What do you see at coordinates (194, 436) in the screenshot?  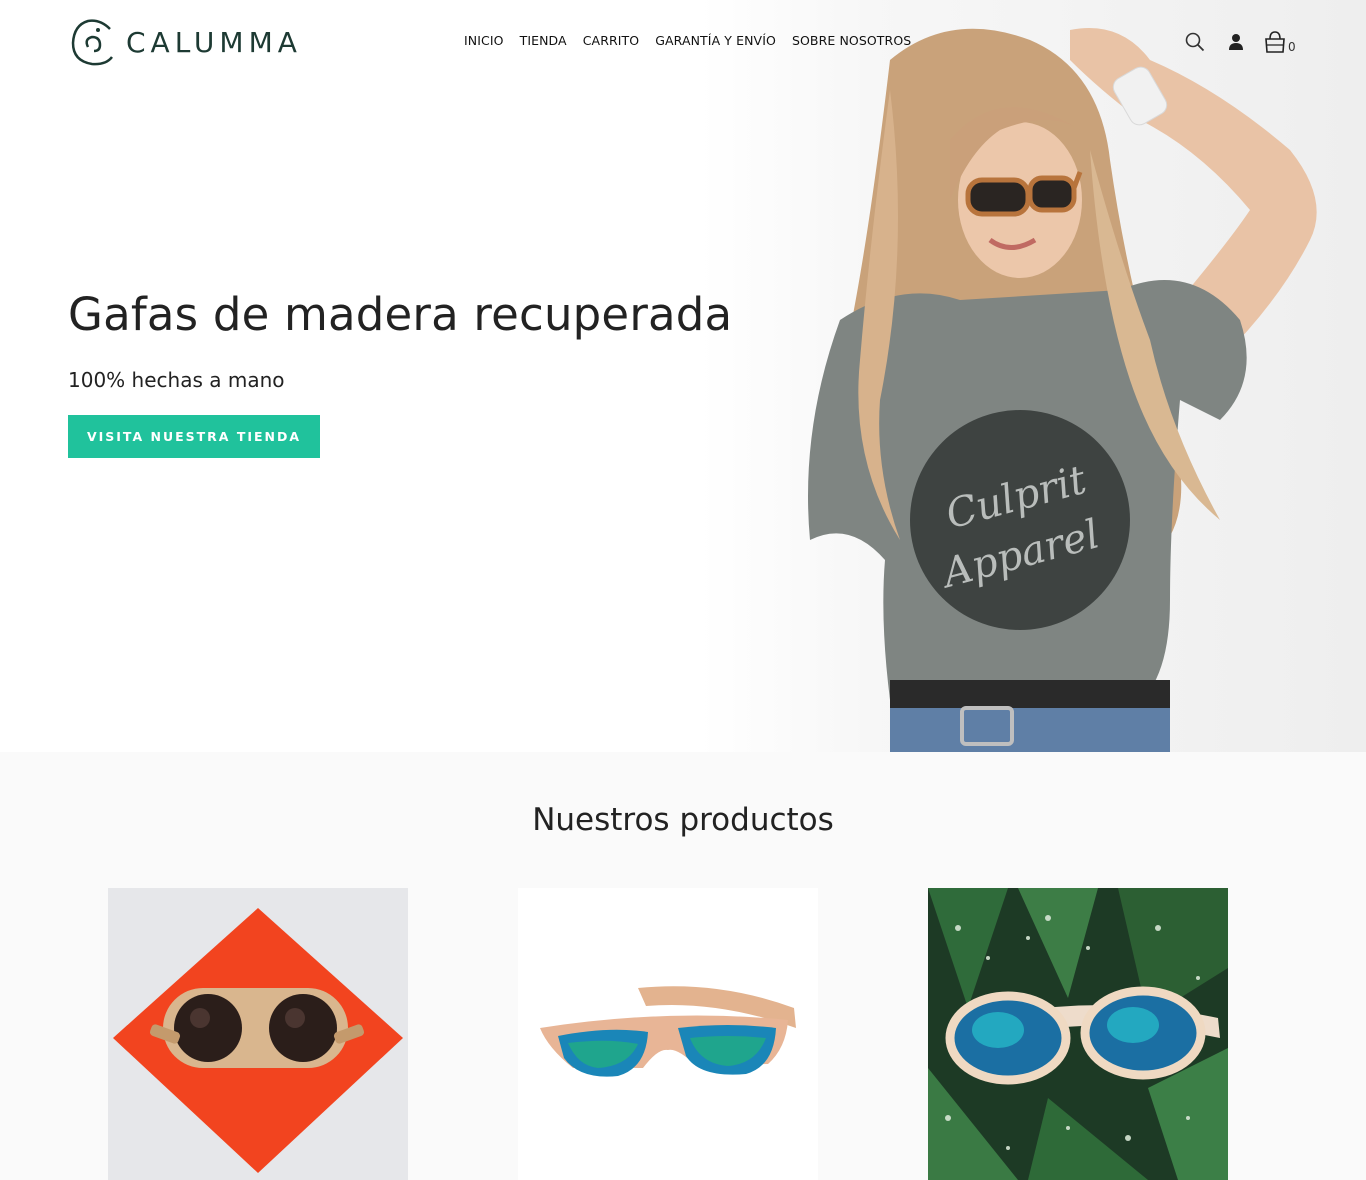 I see `visit-store-button: VISITA NUESTRA TIENDA` at bounding box center [194, 436].